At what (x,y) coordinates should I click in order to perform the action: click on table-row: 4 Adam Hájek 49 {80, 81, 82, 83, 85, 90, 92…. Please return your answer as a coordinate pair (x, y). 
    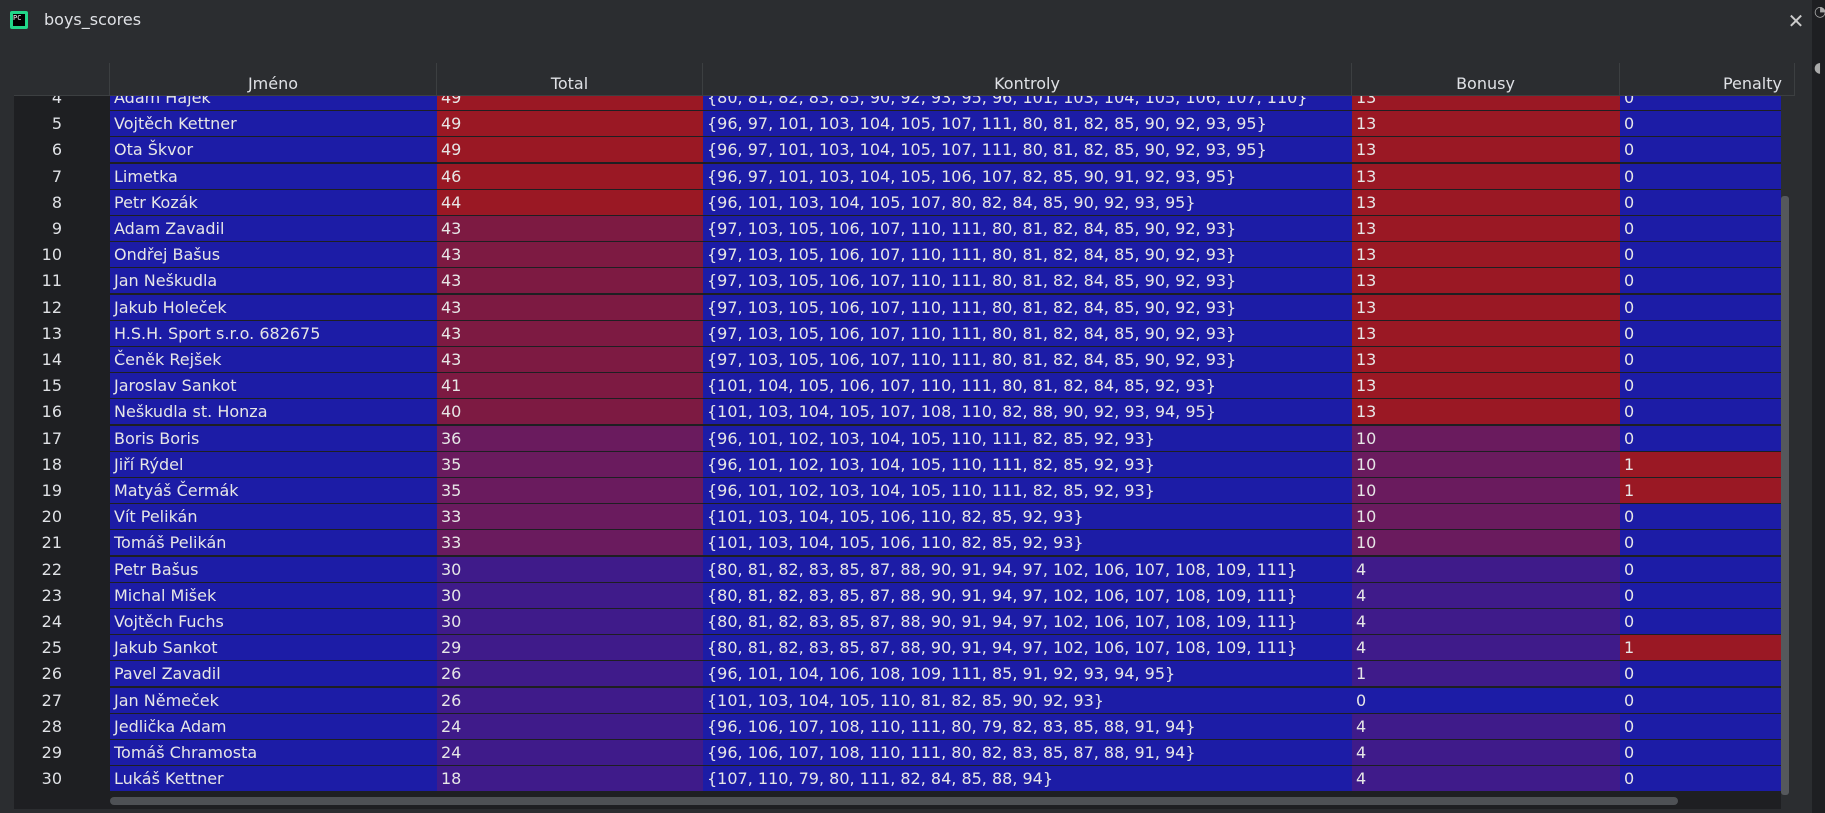
    Looking at the image, I should click on (897, 103).